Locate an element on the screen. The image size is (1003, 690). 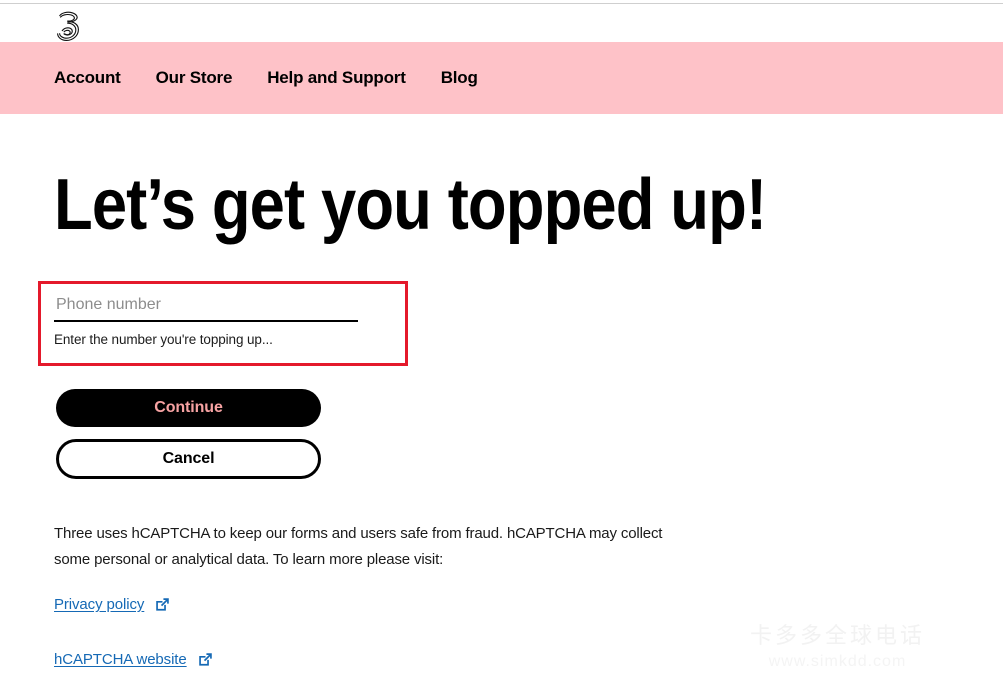
nav-list: Account Our Store Help and Support Blog is located at coordinates (239, 78).